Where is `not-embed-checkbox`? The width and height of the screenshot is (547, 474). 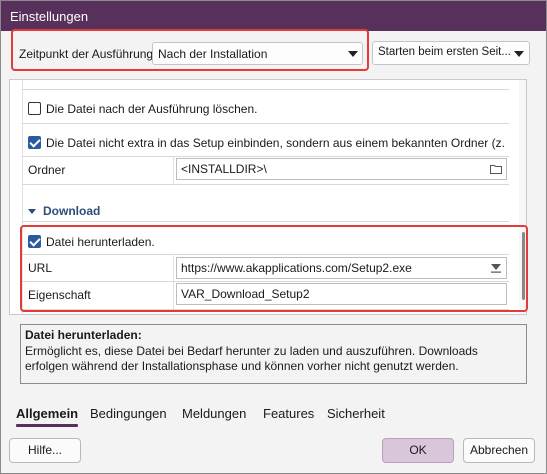
not-embed-checkbox is located at coordinates (34, 142).